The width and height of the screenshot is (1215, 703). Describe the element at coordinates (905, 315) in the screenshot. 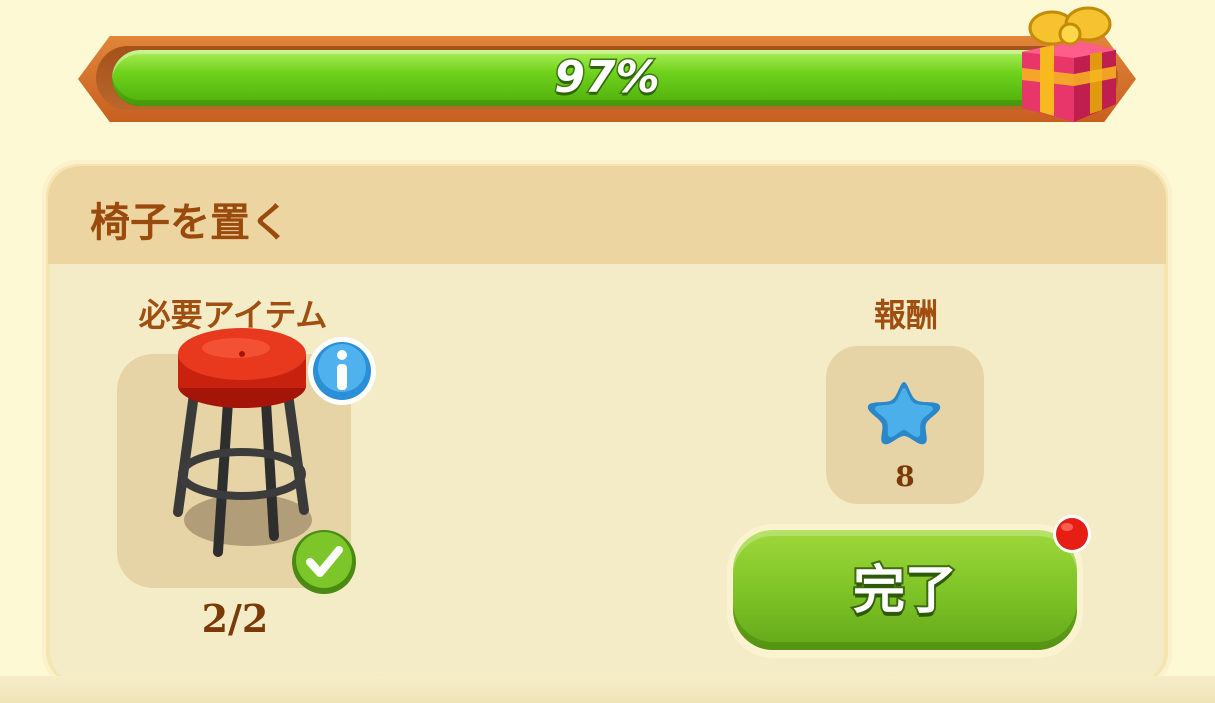

I see `reward-label: 報酬` at that location.